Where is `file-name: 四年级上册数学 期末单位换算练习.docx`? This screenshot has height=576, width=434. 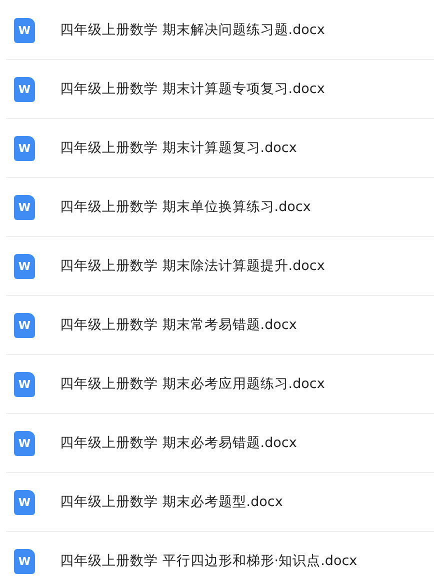 file-name: 四年级上册数学 期末单位换算练习.docx is located at coordinates (185, 207).